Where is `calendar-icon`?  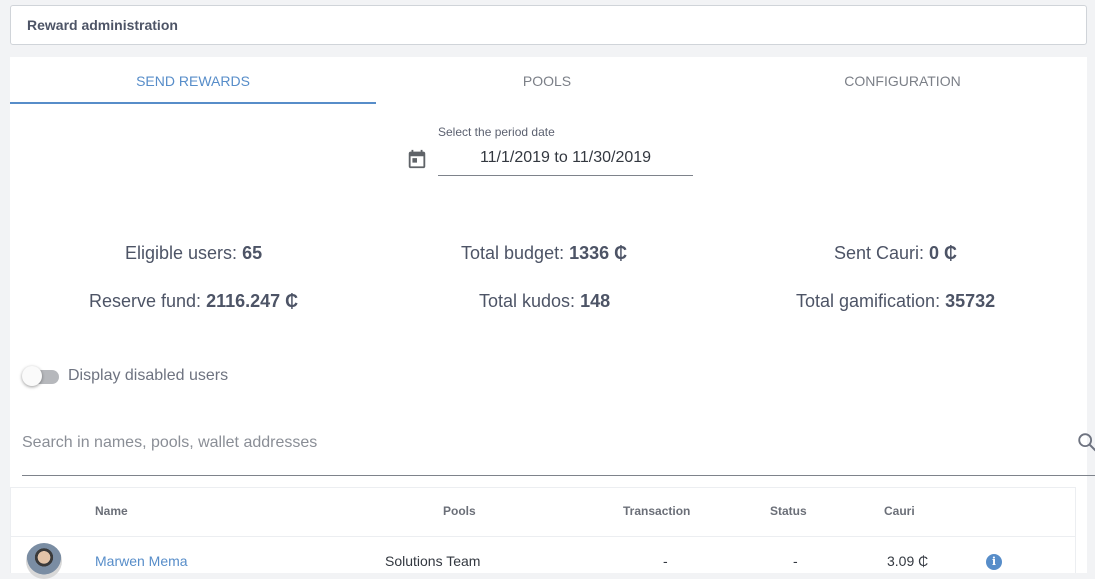
calendar-icon is located at coordinates (417, 159).